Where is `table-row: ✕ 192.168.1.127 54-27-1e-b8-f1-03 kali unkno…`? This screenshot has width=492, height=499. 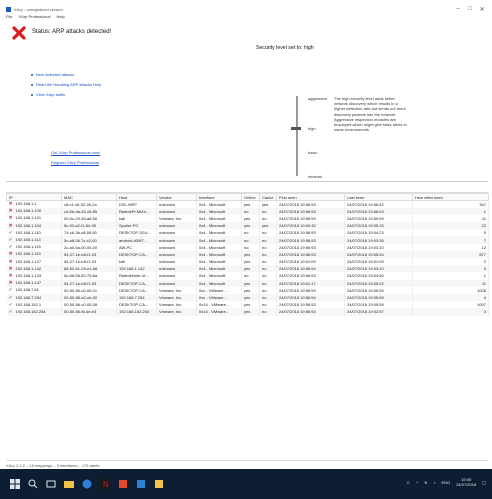
table-row: ✕ 192.168.1.127 54-27-1e-b8-f1-03 kali unkno… is located at coordinates (247, 262).